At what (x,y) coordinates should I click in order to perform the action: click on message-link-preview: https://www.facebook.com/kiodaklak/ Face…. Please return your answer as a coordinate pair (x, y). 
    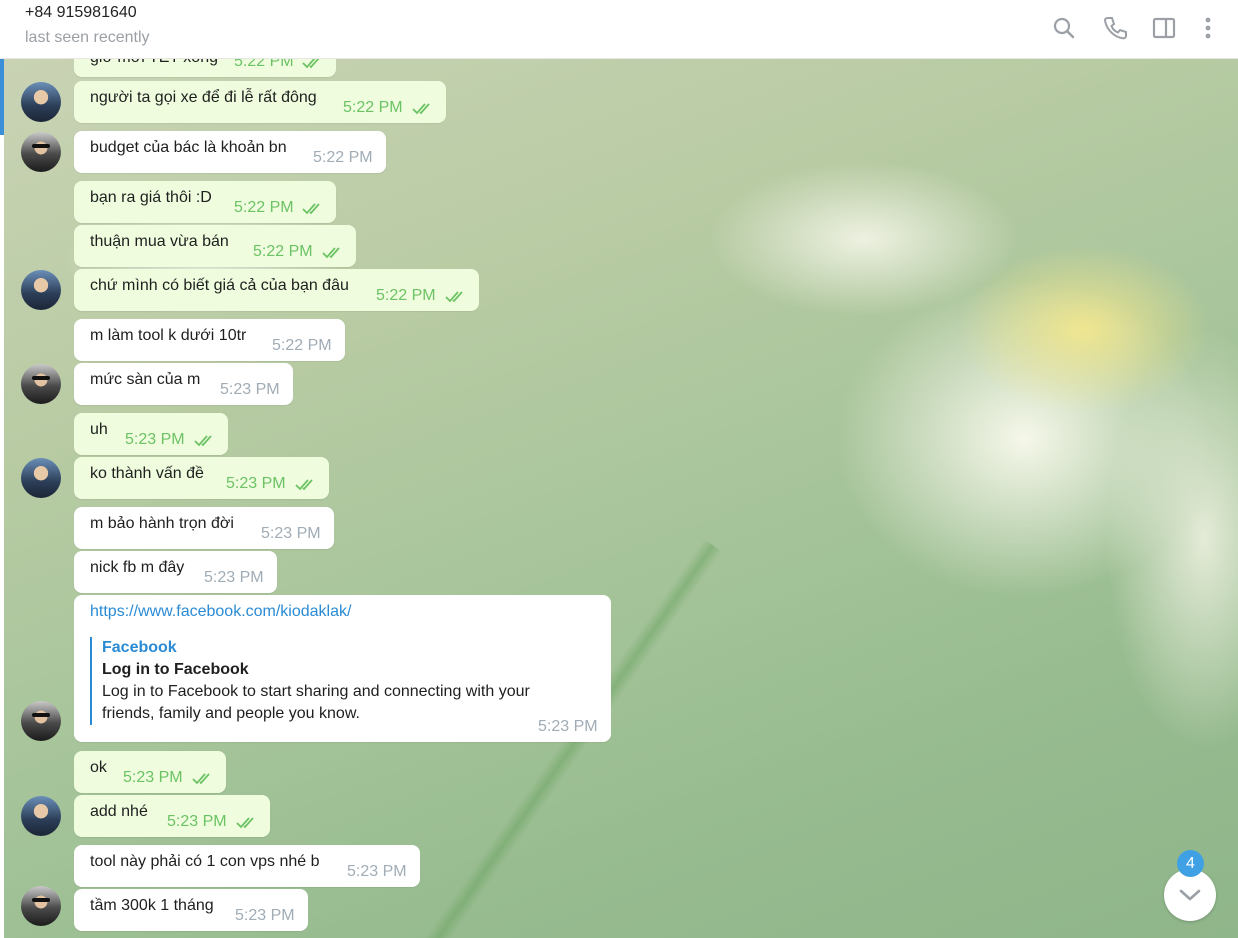
    Looking at the image, I should click on (342, 668).